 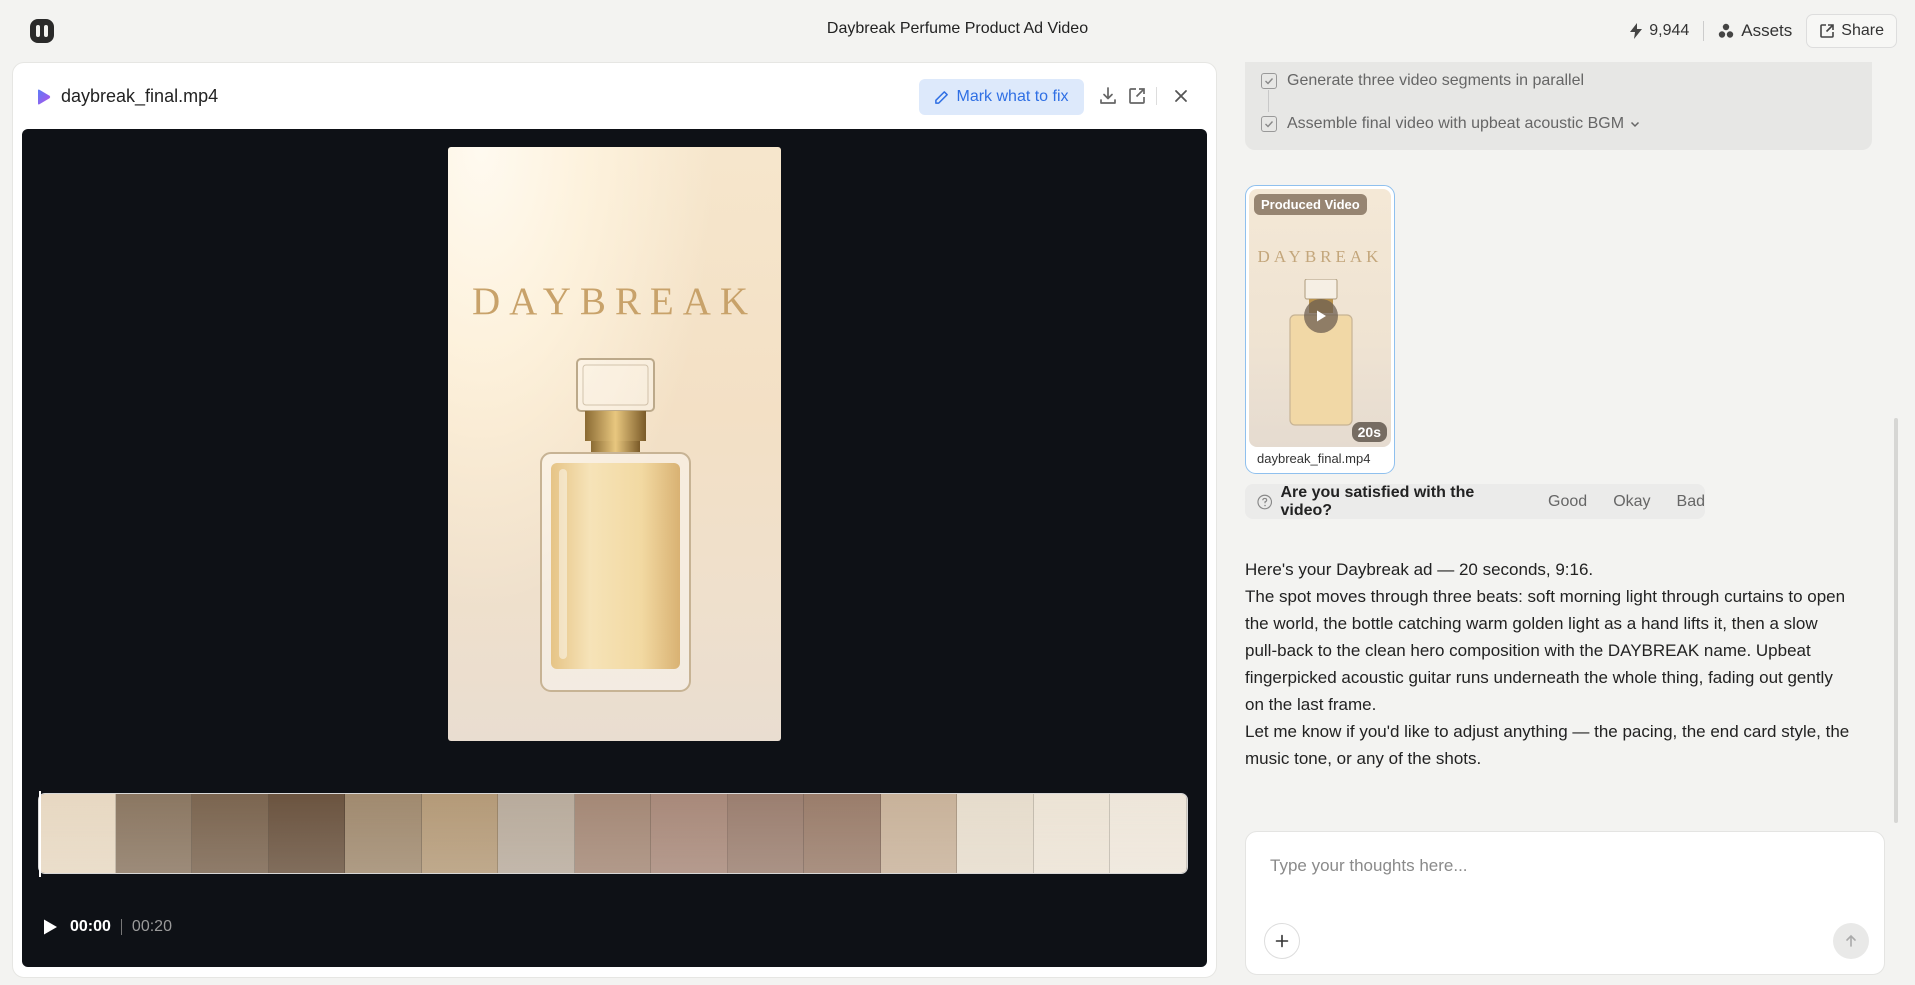 I want to click on produced-video-badge: Produced Video, so click(x=1310, y=204).